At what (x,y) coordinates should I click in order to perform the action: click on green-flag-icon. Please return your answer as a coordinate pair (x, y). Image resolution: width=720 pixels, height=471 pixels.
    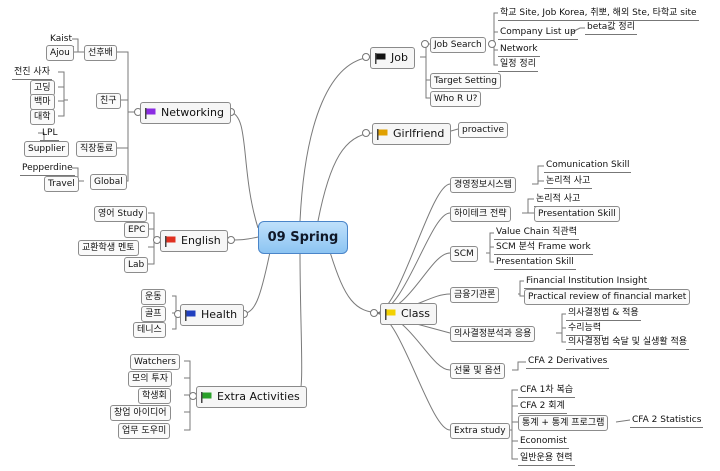
    Looking at the image, I should click on (207, 397).